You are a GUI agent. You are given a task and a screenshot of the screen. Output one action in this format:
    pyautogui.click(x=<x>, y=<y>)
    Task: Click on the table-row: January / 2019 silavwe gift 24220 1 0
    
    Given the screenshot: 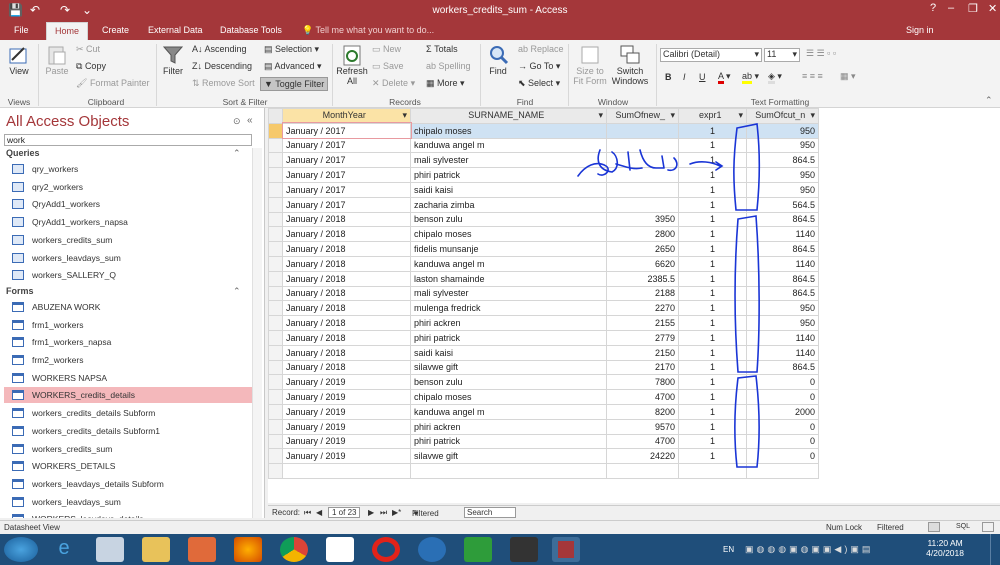 What is the action you would take?
    pyautogui.click(x=543, y=456)
    